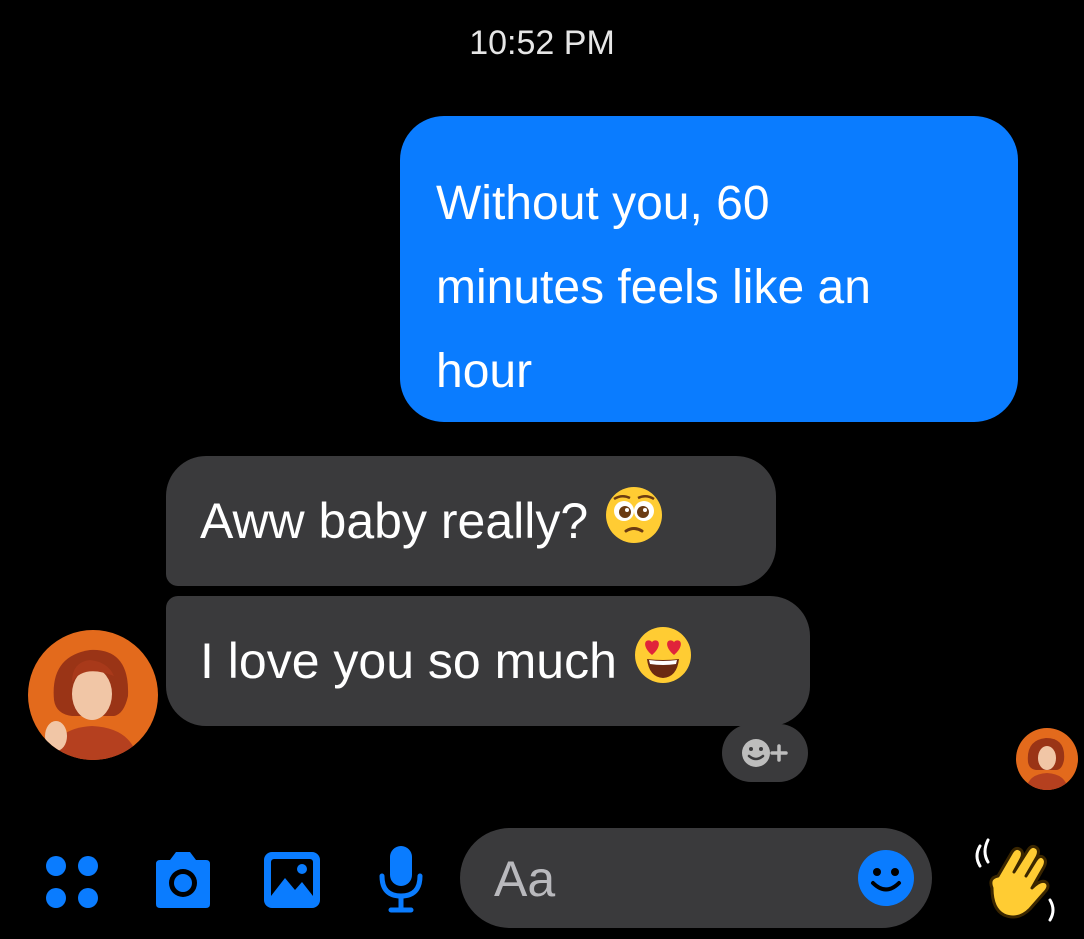  I want to click on outgoing-message-line: Without you, 60, so click(603, 203).